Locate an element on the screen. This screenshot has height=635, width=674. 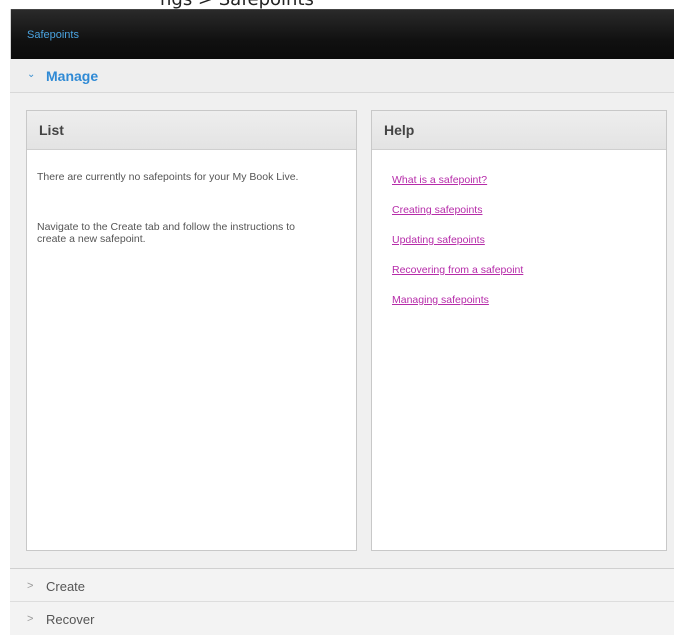
list-panel-title: List is located at coordinates (51, 130).